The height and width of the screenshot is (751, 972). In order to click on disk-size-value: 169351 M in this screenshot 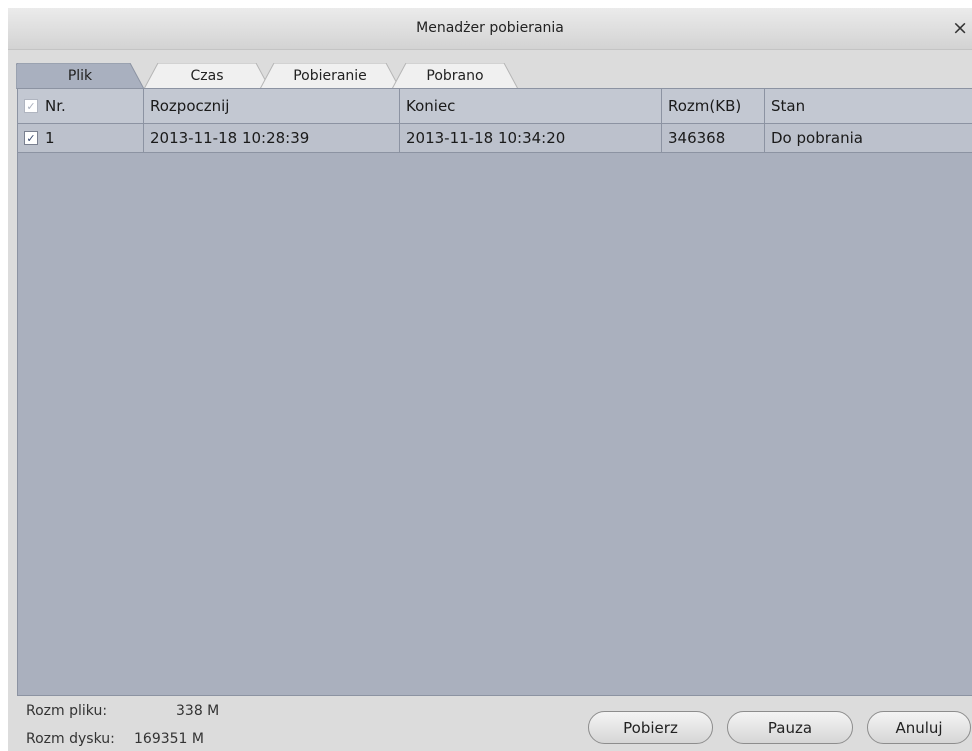, I will do `click(169, 739)`.